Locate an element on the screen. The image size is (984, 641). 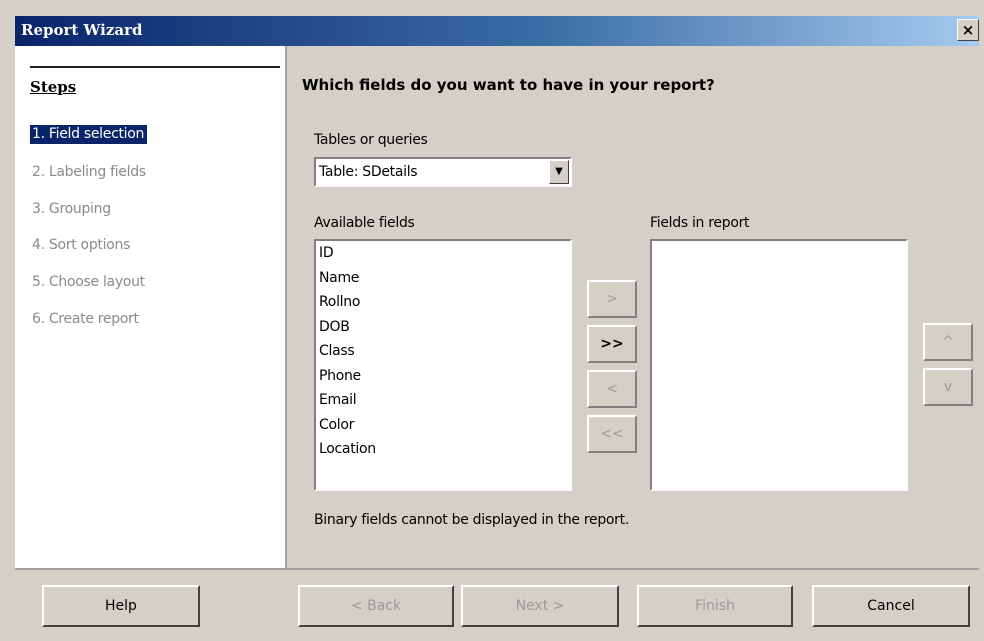
list-item: Rollno is located at coordinates (443, 302).